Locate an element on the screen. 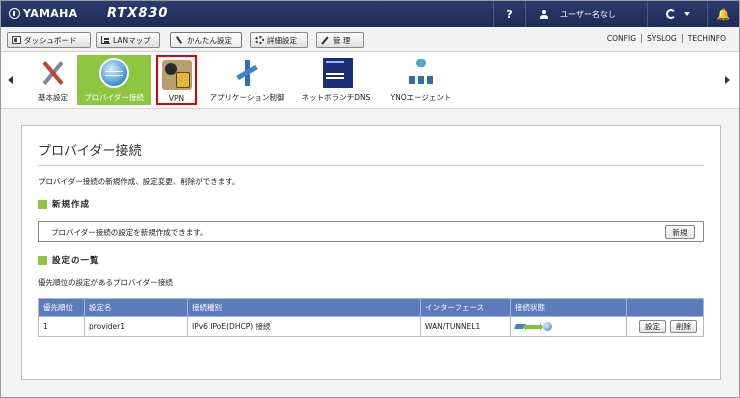 The image size is (740, 398). dashboard-icon is located at coordinates (16, 40).